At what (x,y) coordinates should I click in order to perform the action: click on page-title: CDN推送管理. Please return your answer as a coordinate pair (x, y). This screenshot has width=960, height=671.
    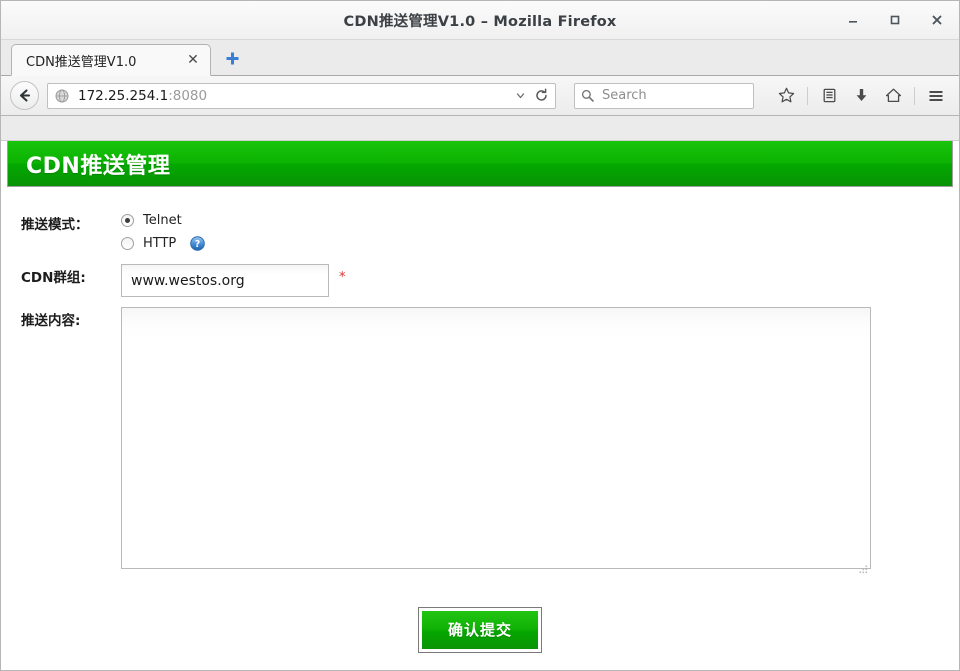
    Looking at the image, I should click on (98, 166).